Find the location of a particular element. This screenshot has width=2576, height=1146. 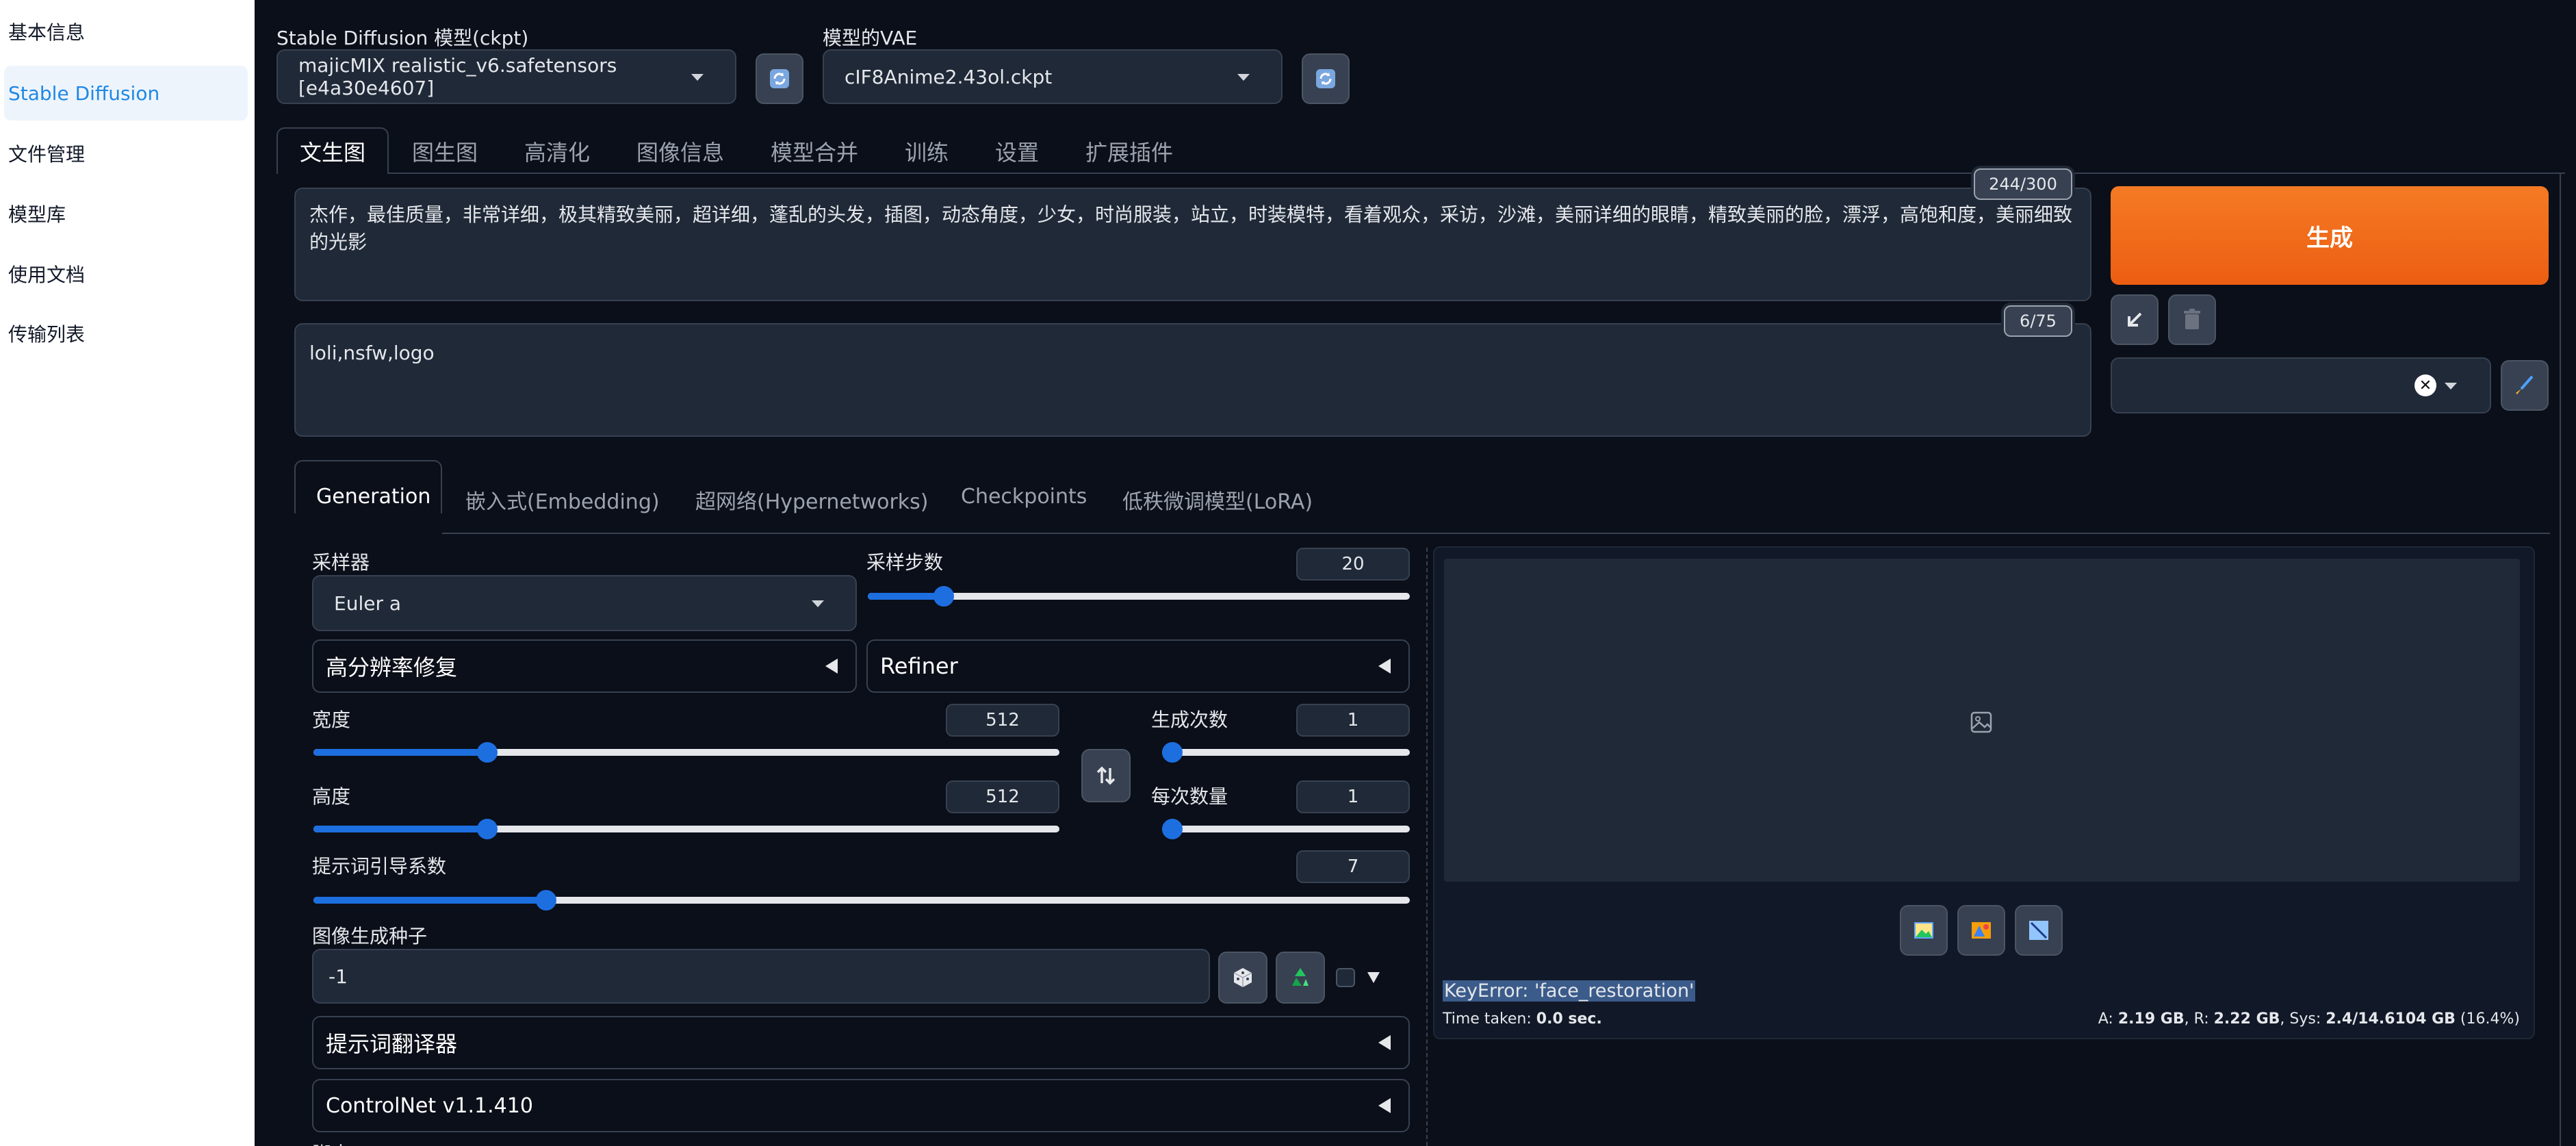

recycle-icon is located at coordinates (1300, 977).